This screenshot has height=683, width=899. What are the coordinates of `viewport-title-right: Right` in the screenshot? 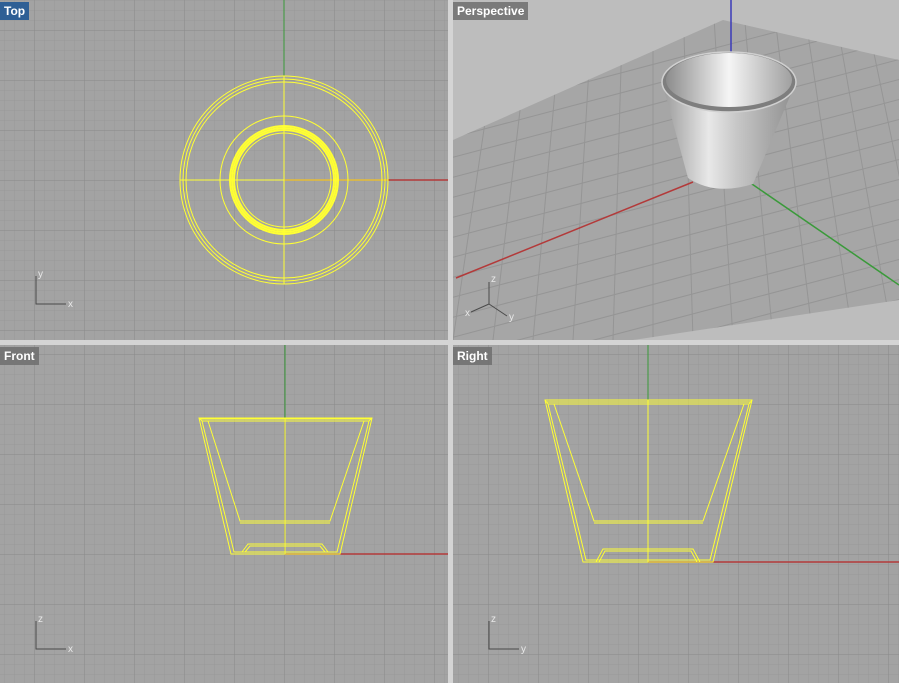 It's located at (472, 356).